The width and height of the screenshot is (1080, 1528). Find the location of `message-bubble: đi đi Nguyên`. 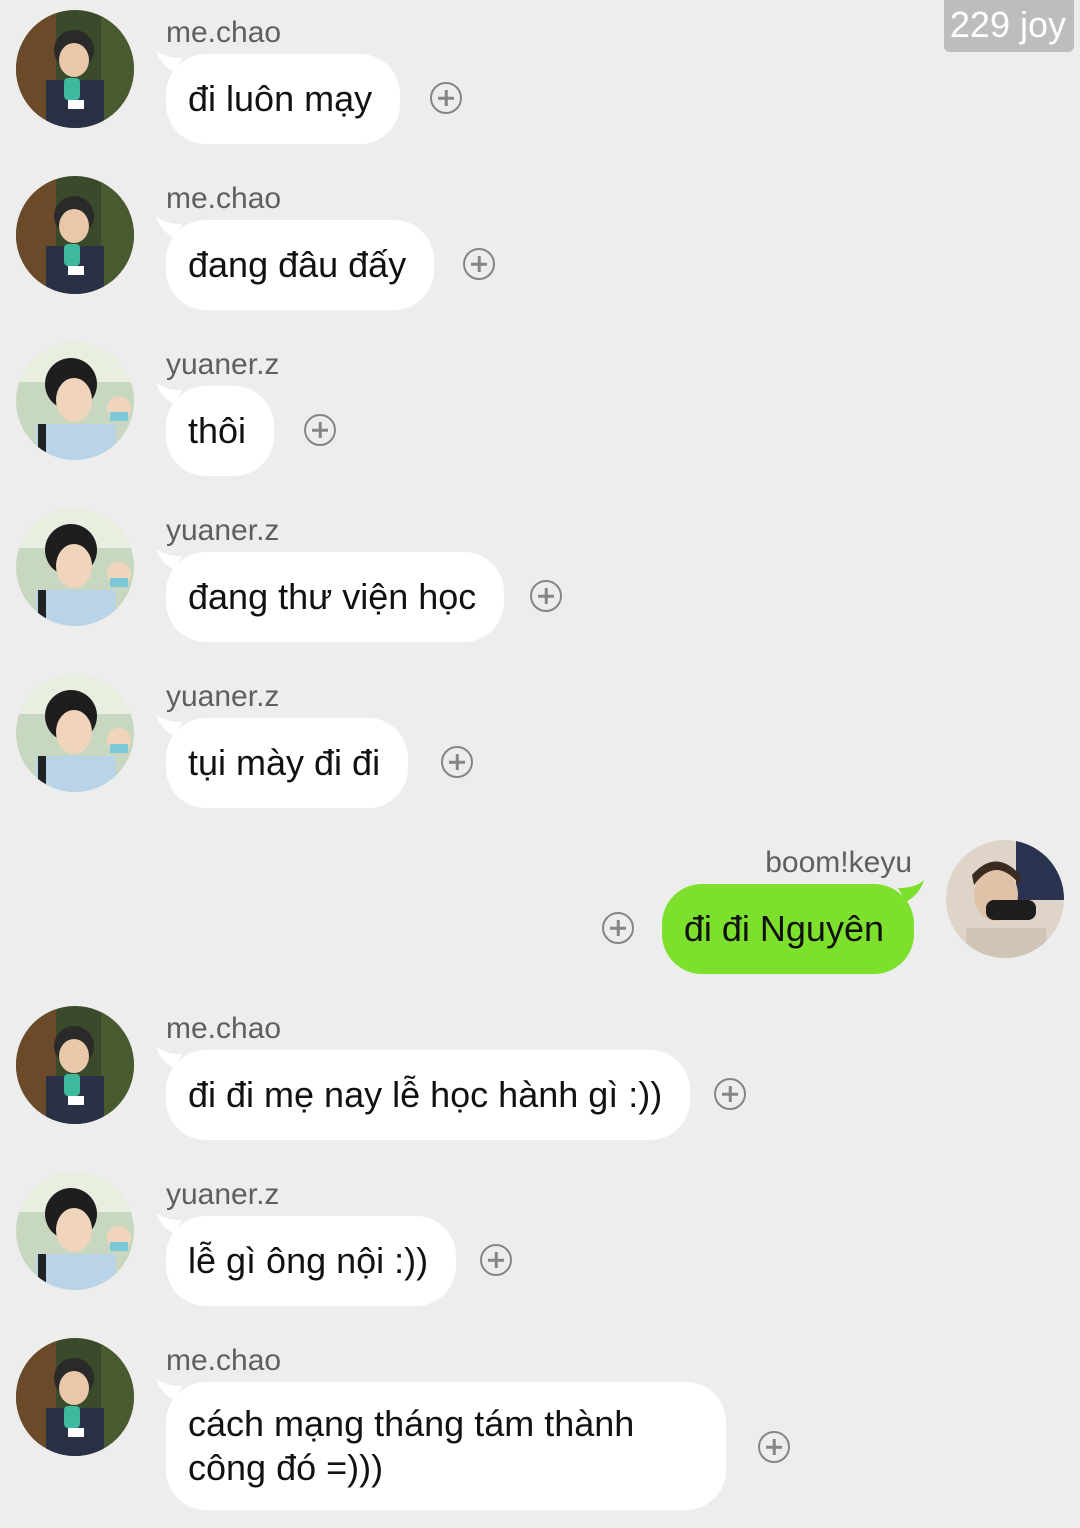

message-bubble: đi đi Nguyên is located at coordinates (792, 927).